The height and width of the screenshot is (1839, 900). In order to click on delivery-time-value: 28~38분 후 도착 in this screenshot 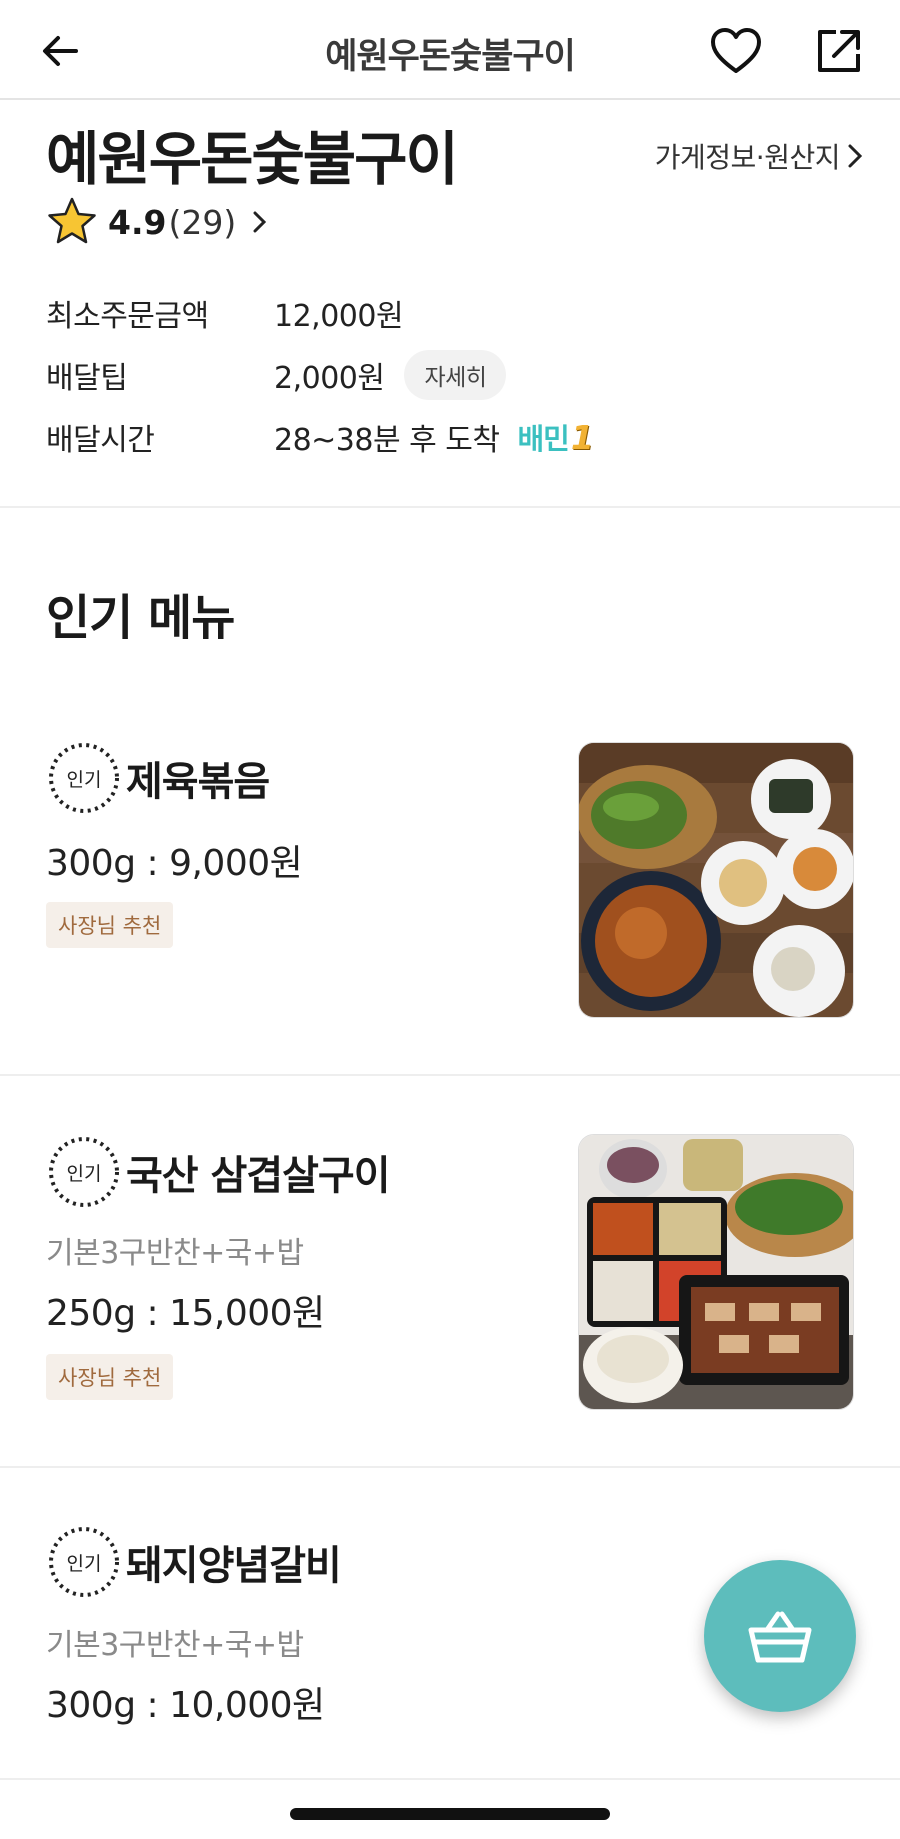, I will do `click(387, 440)`.